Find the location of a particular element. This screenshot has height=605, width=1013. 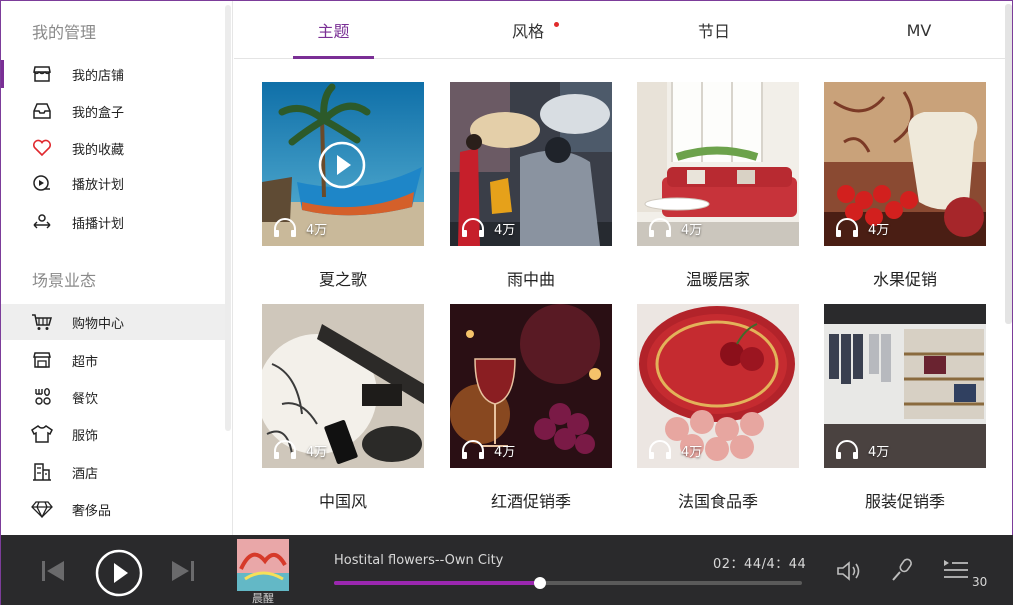

sidebar-item-hotel: 酒店 is located at coordinates (116, 472).